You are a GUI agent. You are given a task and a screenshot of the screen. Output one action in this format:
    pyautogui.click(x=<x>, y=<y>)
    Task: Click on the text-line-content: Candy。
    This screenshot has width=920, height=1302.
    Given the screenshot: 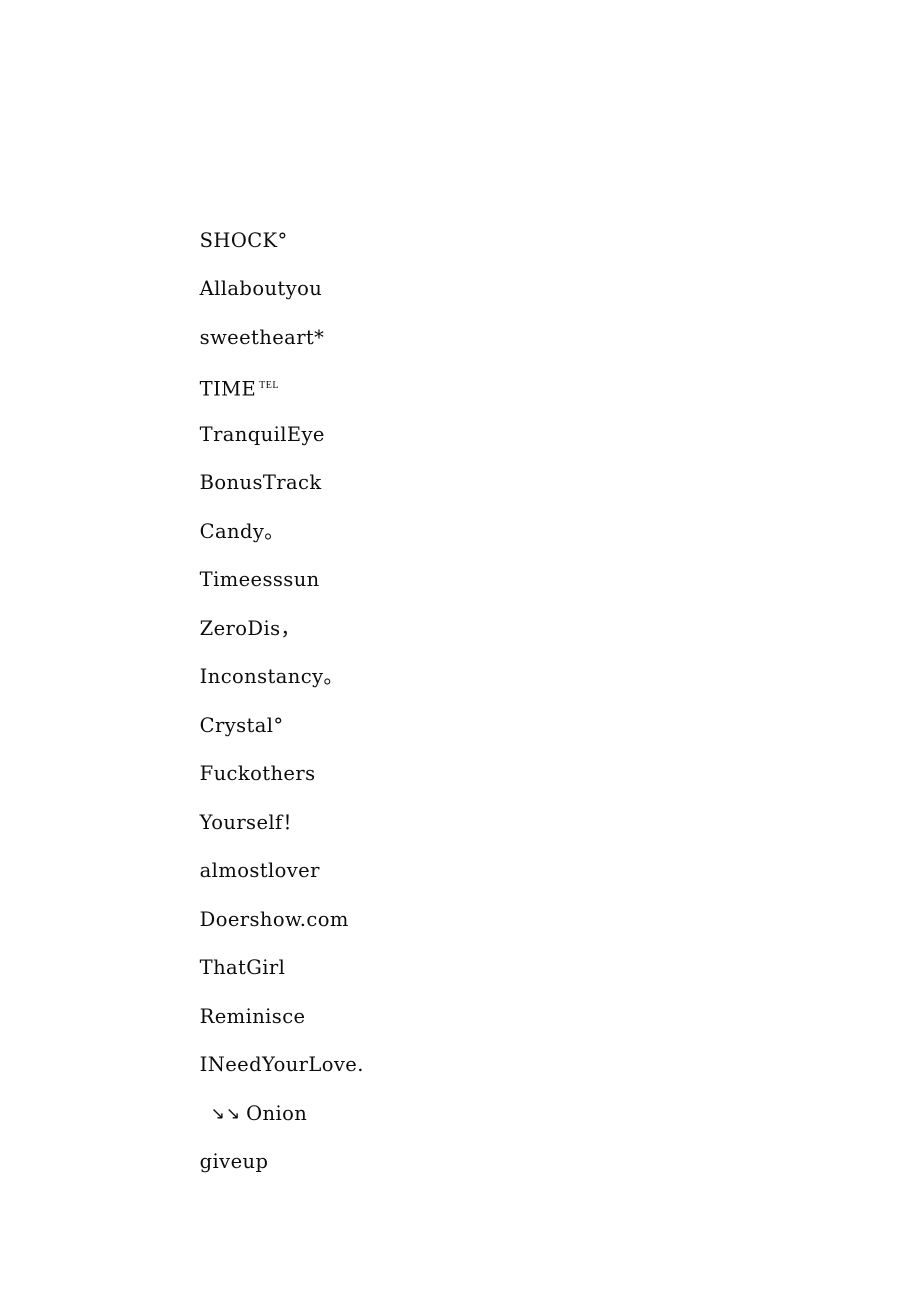 What is the action you would take?
    pyautogui.click(x=242, y=531)
    